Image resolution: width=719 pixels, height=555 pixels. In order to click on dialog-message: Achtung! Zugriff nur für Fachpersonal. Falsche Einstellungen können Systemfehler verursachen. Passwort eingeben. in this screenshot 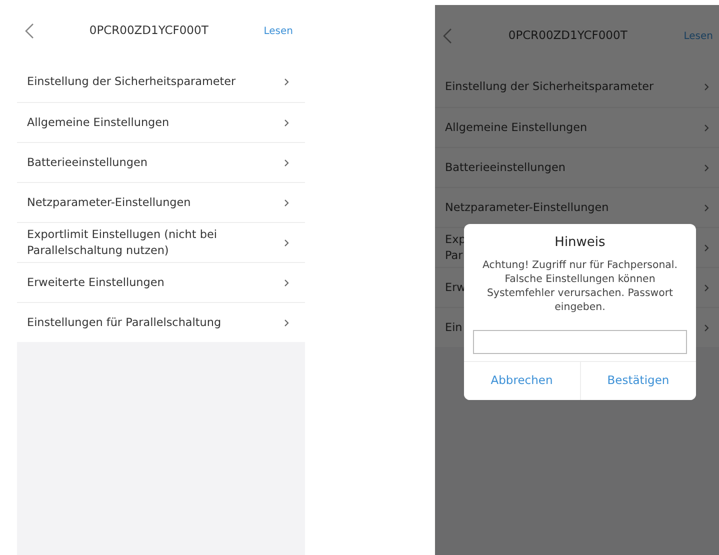, I will do `click(580, 287)`.